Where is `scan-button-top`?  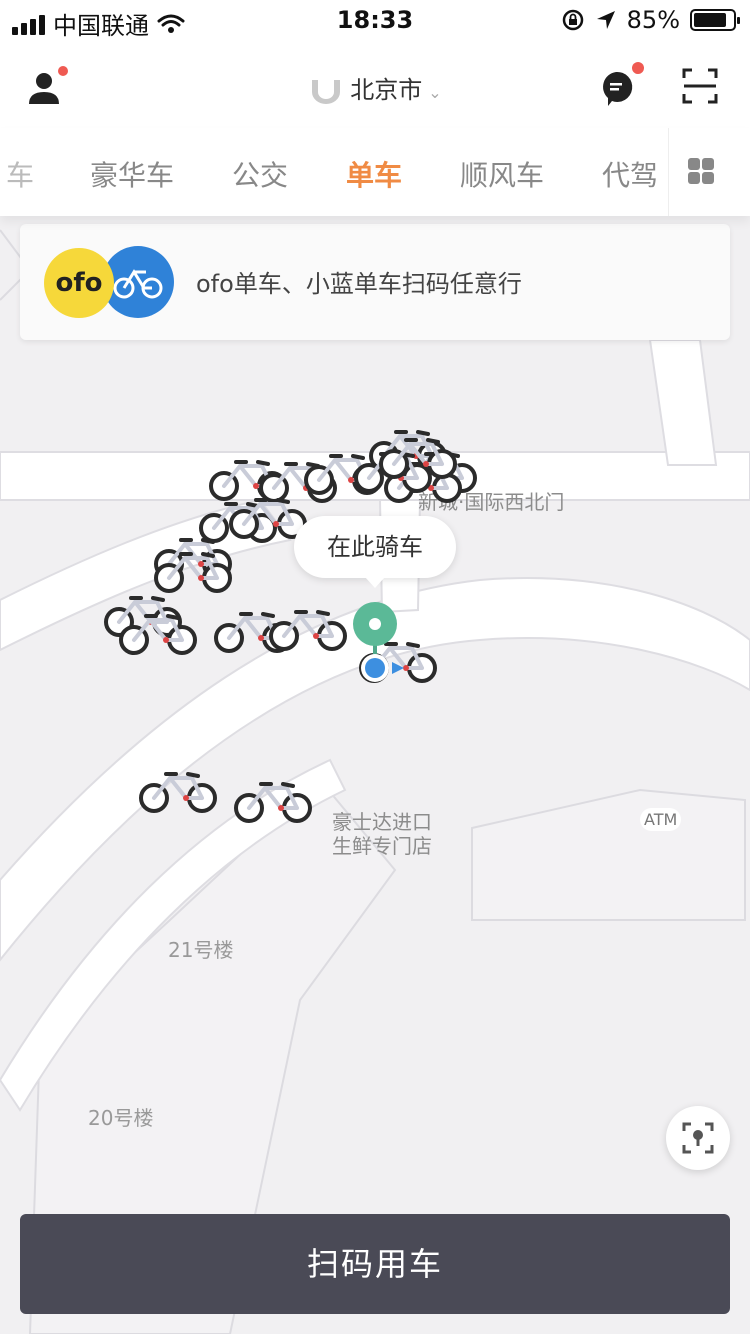
scan-button-top is located at coordinates (700, 86).